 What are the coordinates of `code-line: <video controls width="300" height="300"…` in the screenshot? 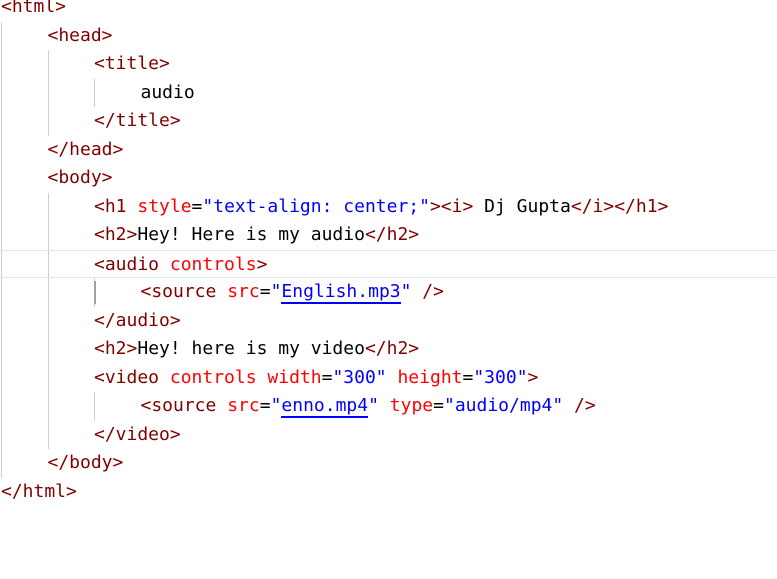 It's located at (388, 378).